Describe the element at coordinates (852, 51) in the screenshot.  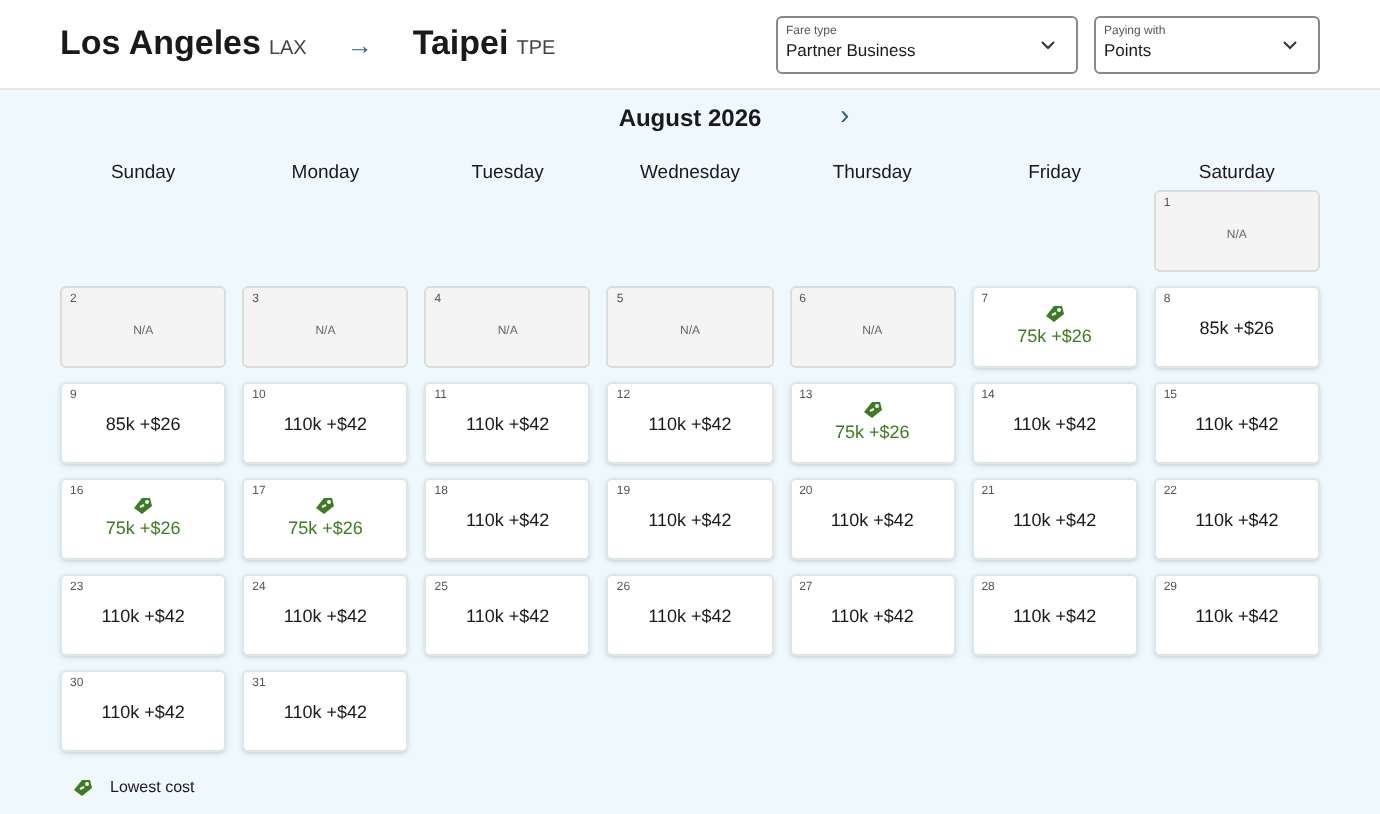
I see `dropdown-value: Partner Business` at that location.